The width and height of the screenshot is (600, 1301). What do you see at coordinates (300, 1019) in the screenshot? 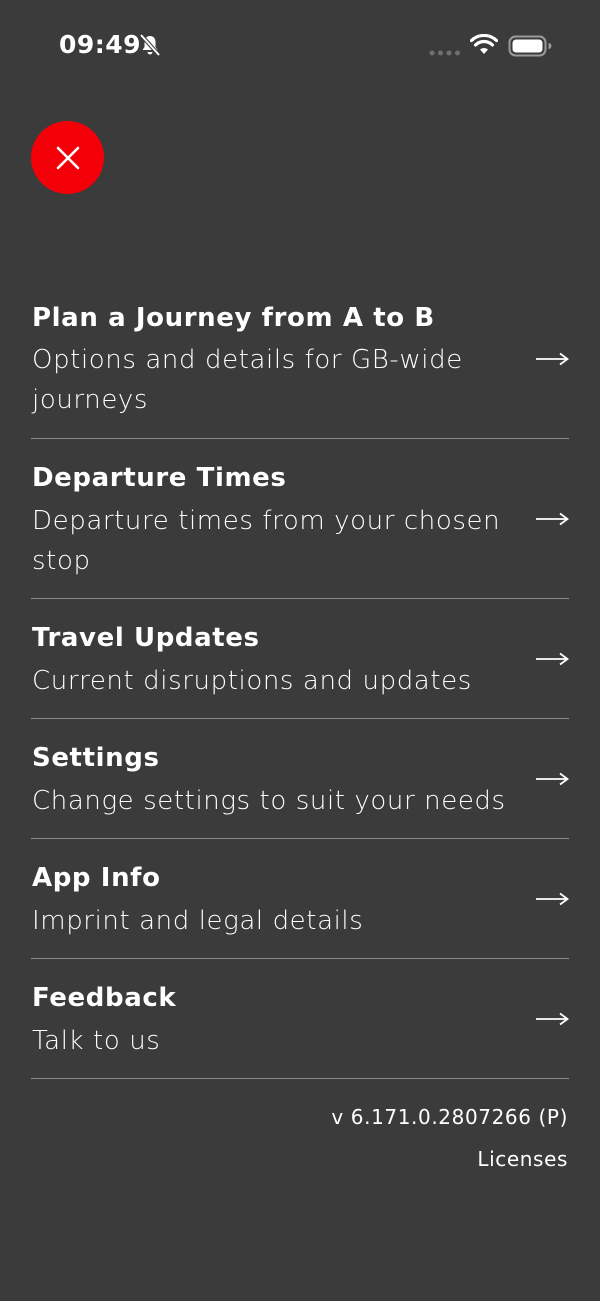
I see `menu-item-feedback: Feedback Talk to us` at bounding box center [300, 1019].